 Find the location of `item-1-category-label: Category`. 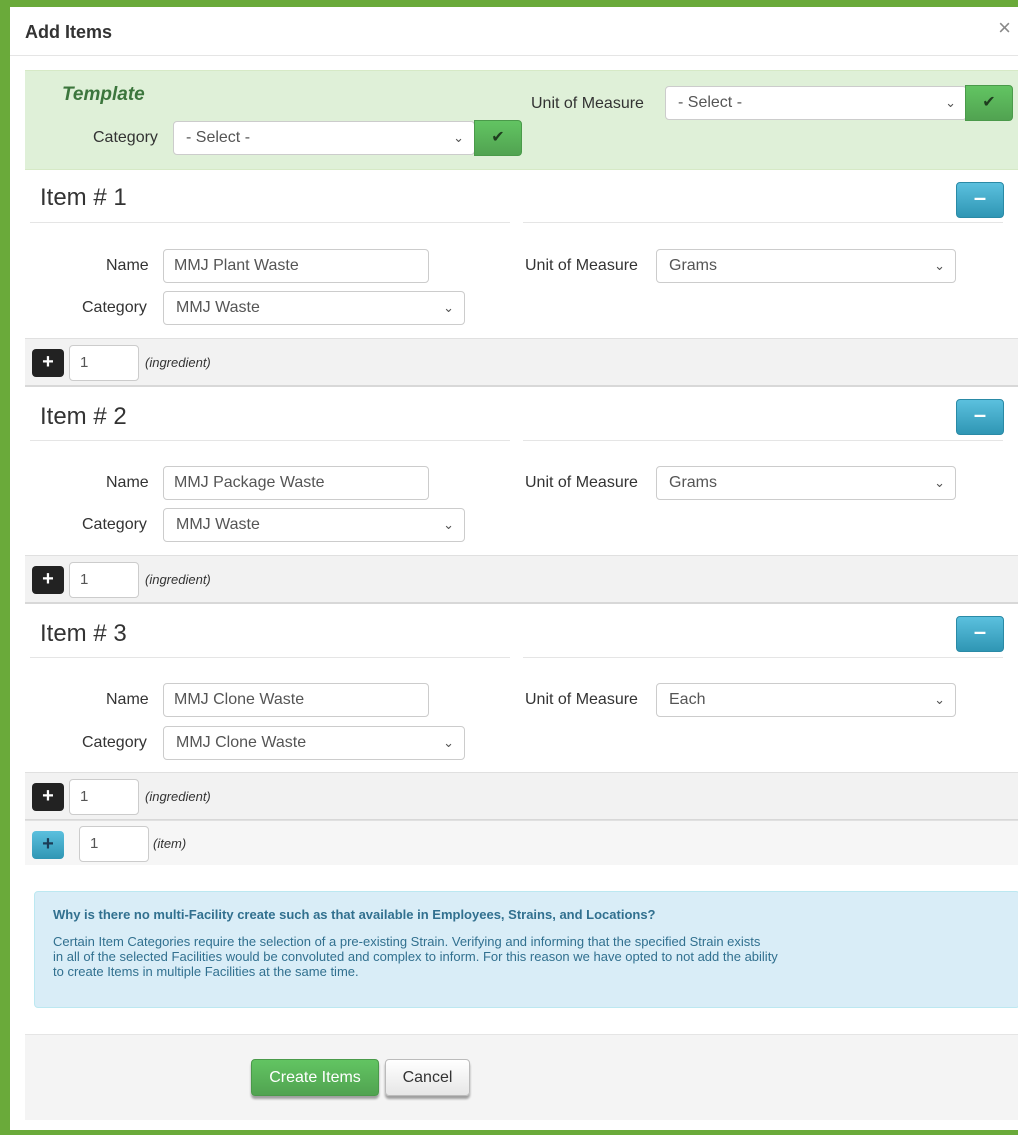

item-1-category-label: Category is located at coordinates (114, 307).